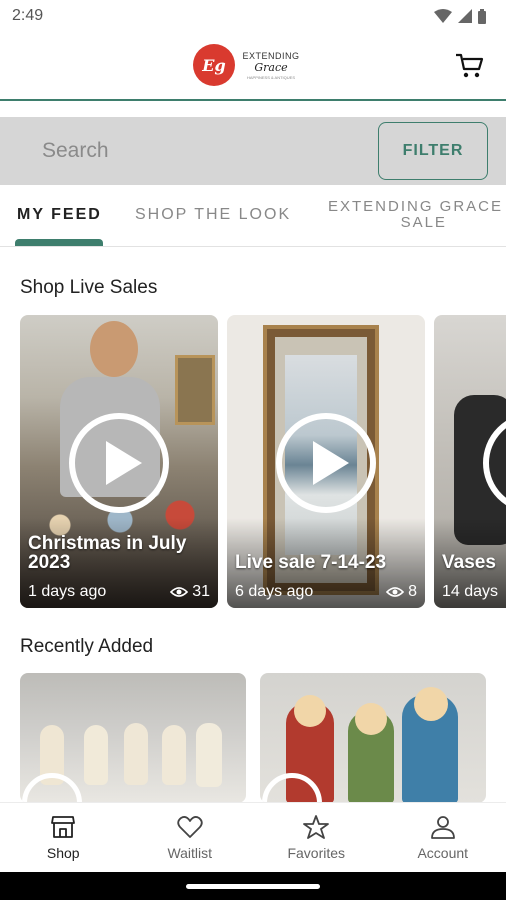  What do you see at coordinates (311, 562) in the screenshot?
I see `live-sale-title: Live sale 7-14-23` at bounding box center [311, 562].